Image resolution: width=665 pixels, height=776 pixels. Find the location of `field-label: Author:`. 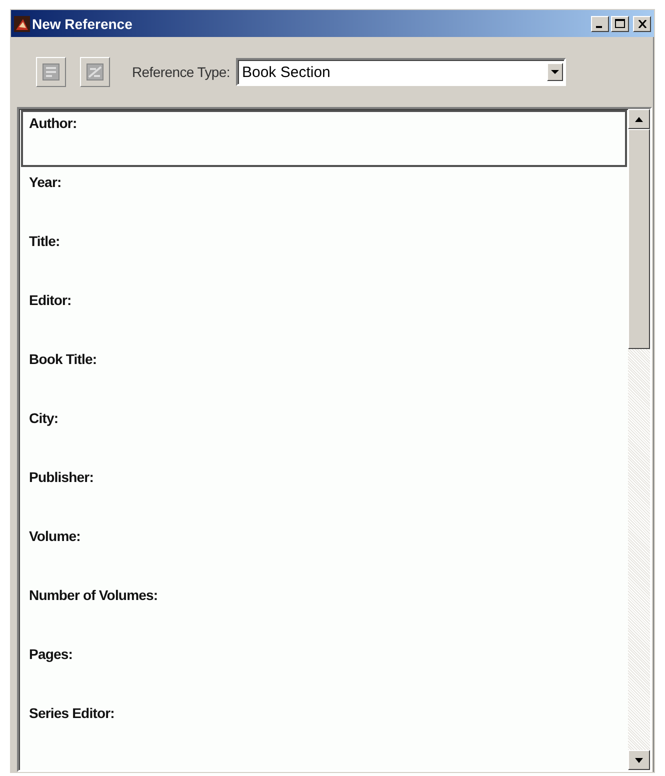

field-label: Author: is located at coordinates (53, 123).